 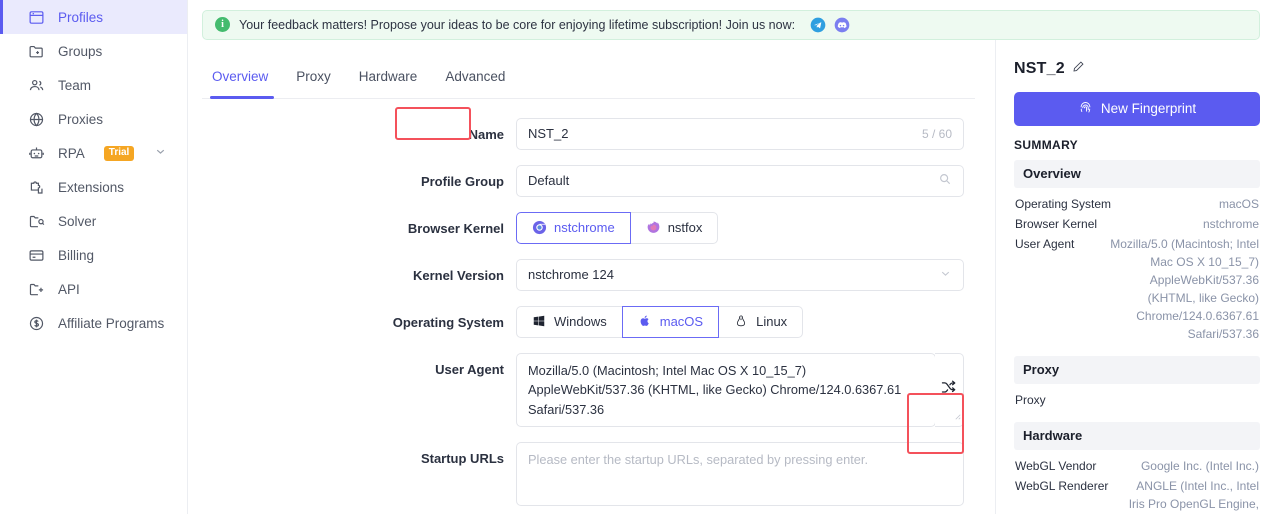 What do you see at coordinates (119, 153) in the screenshot?
I see `rpa-trial-badge: Trial` at bounding box center [119, 153].